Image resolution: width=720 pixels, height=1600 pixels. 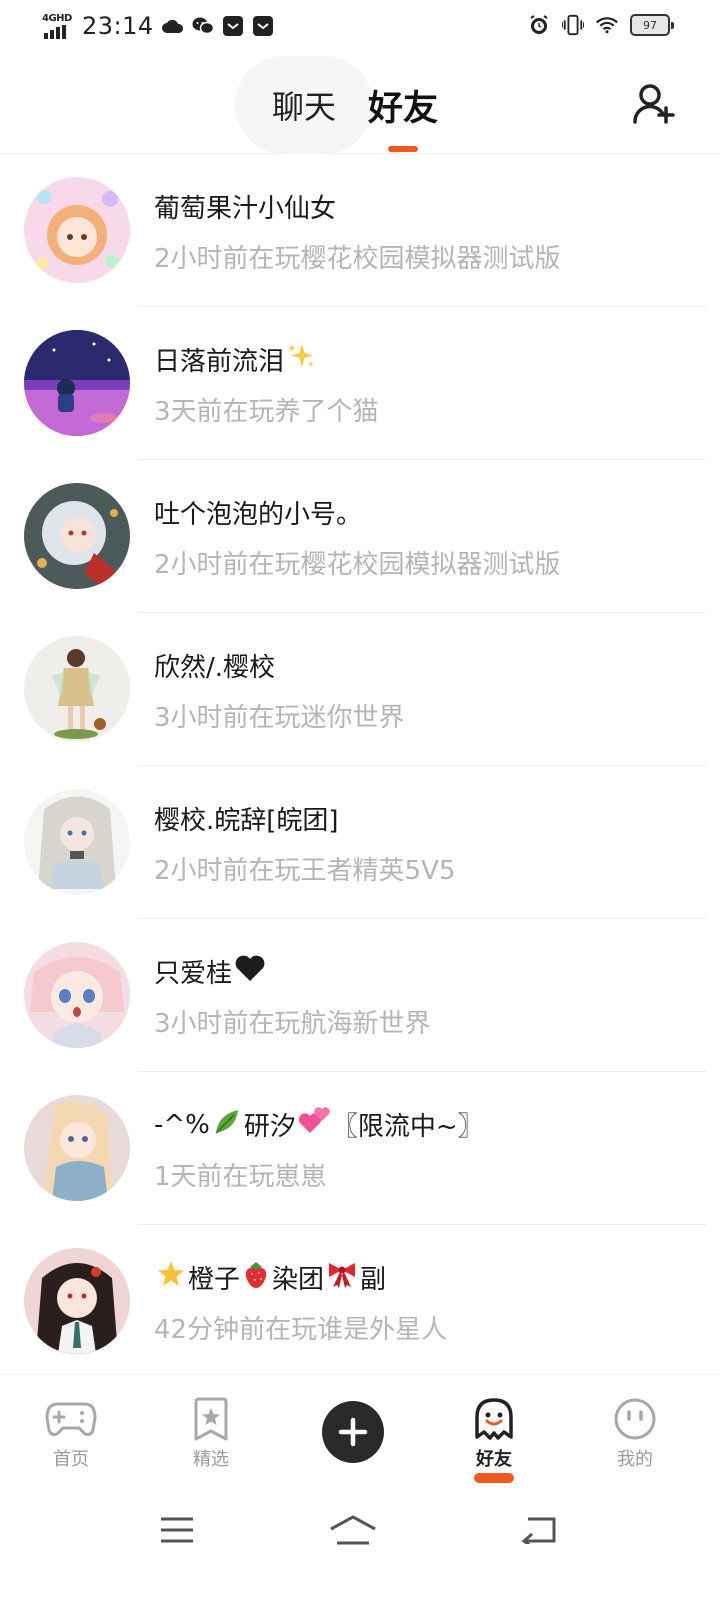 What do you see at coordinates (172, 26) in the screenshot?
I see `cloud-icon` at bounding box center [172, 26].